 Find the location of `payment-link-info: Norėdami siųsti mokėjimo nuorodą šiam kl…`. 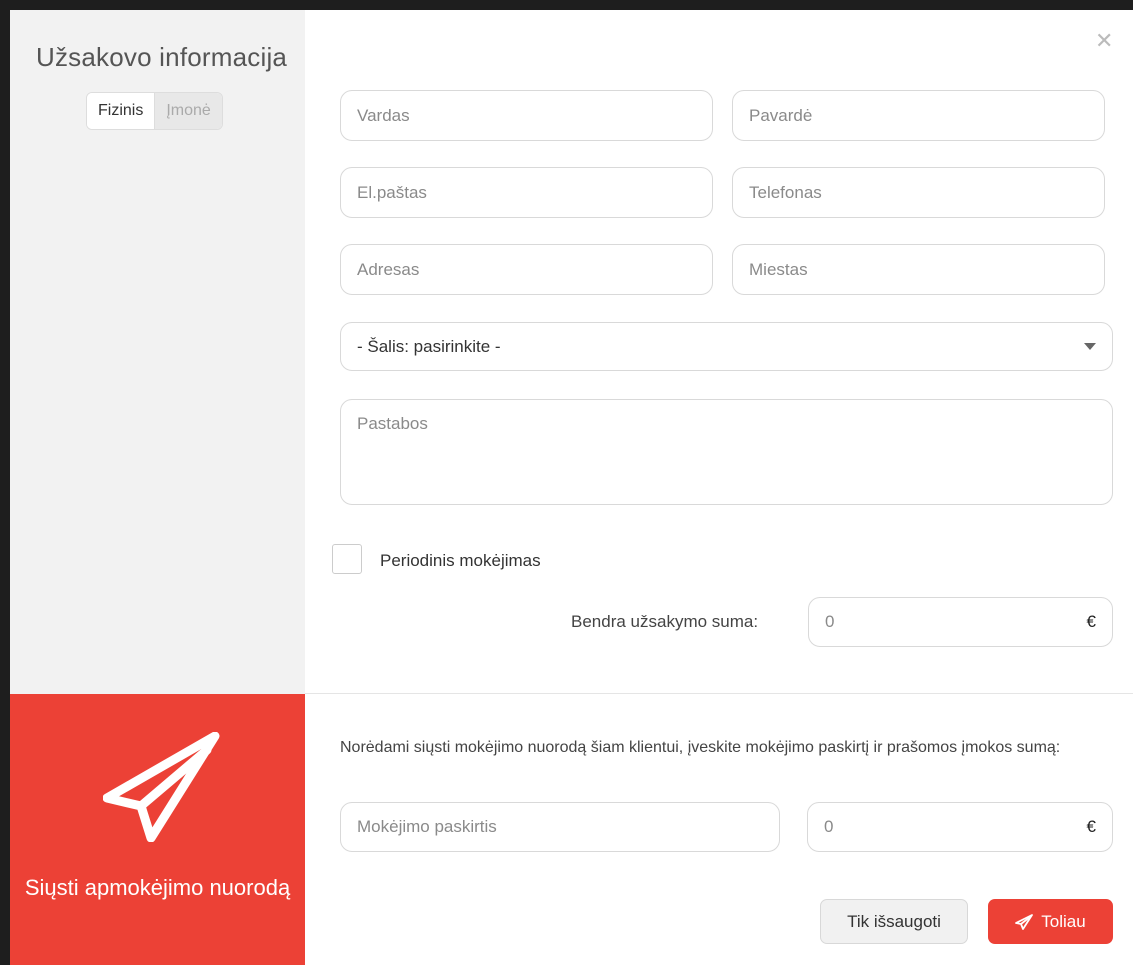

payment-link-info: Norėdami siųsti mokėjimo nuorodą šiam kl… is located at coordinates (700, 747).